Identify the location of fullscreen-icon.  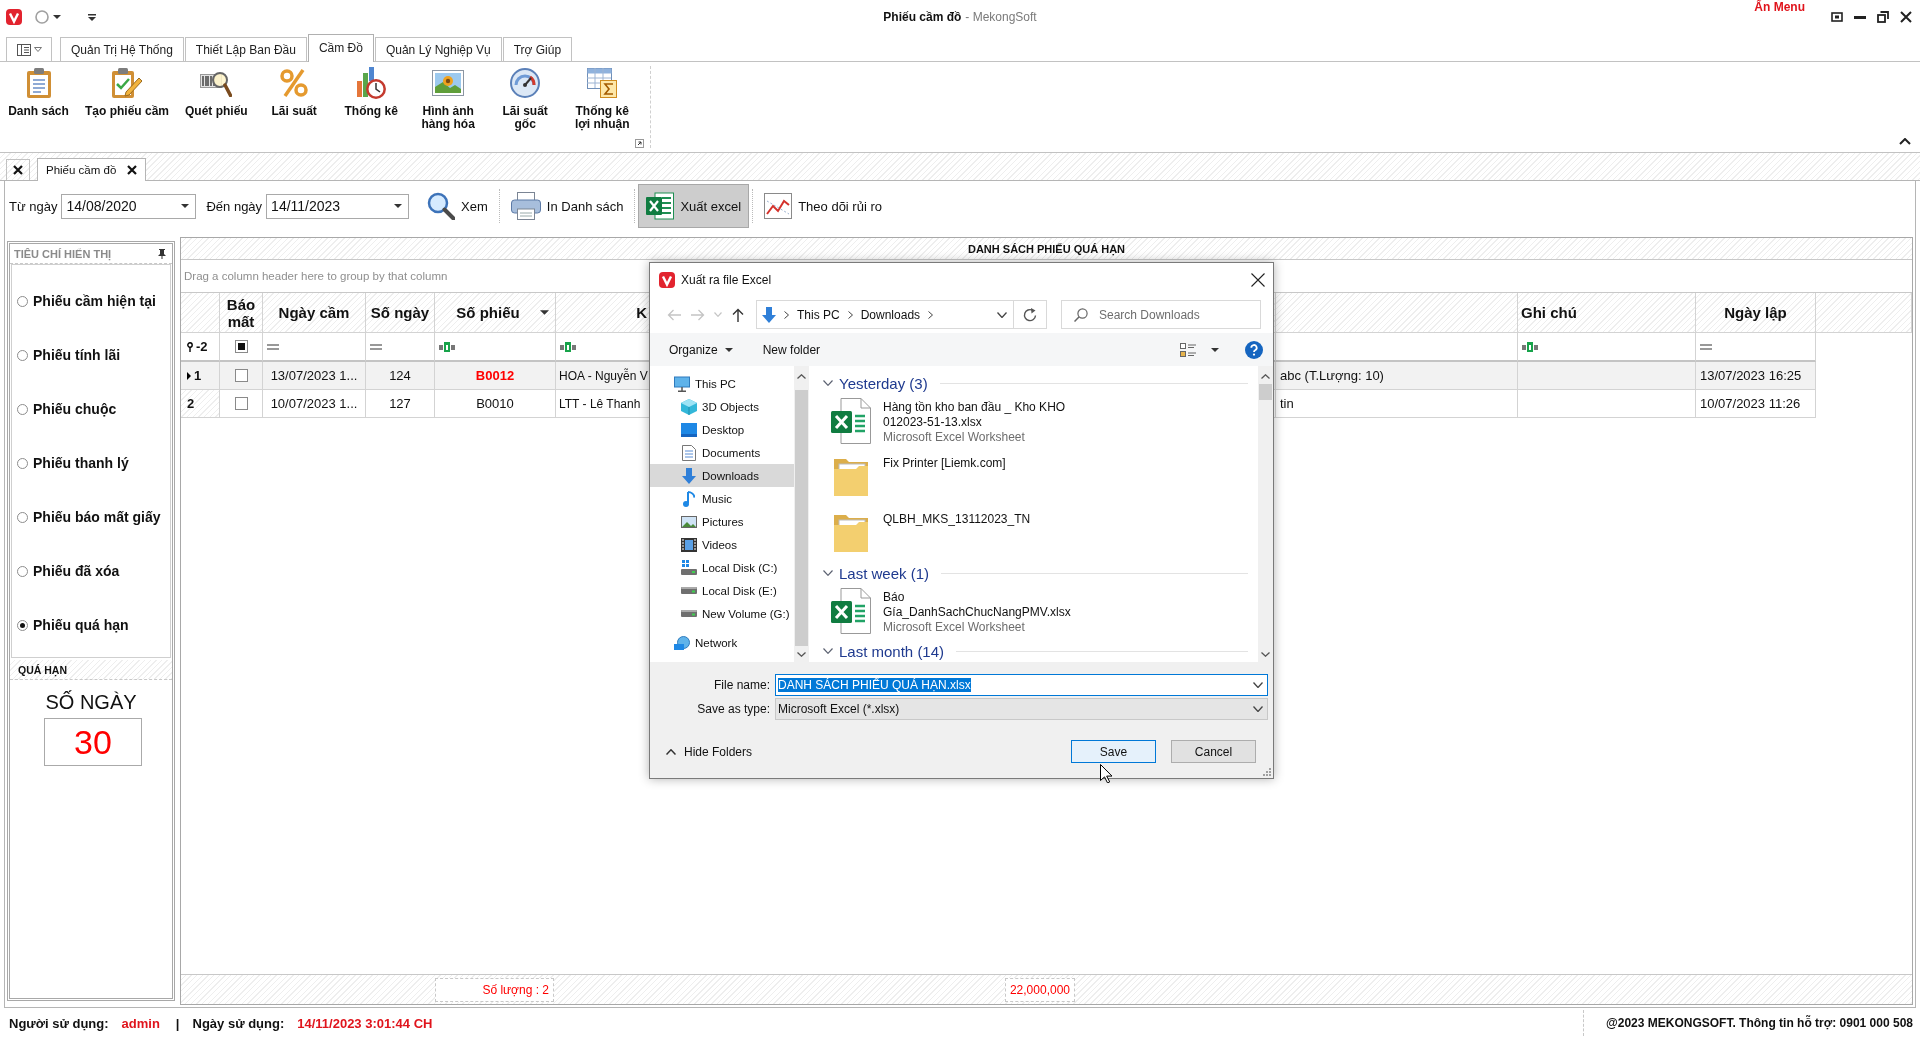
(1837, 17).